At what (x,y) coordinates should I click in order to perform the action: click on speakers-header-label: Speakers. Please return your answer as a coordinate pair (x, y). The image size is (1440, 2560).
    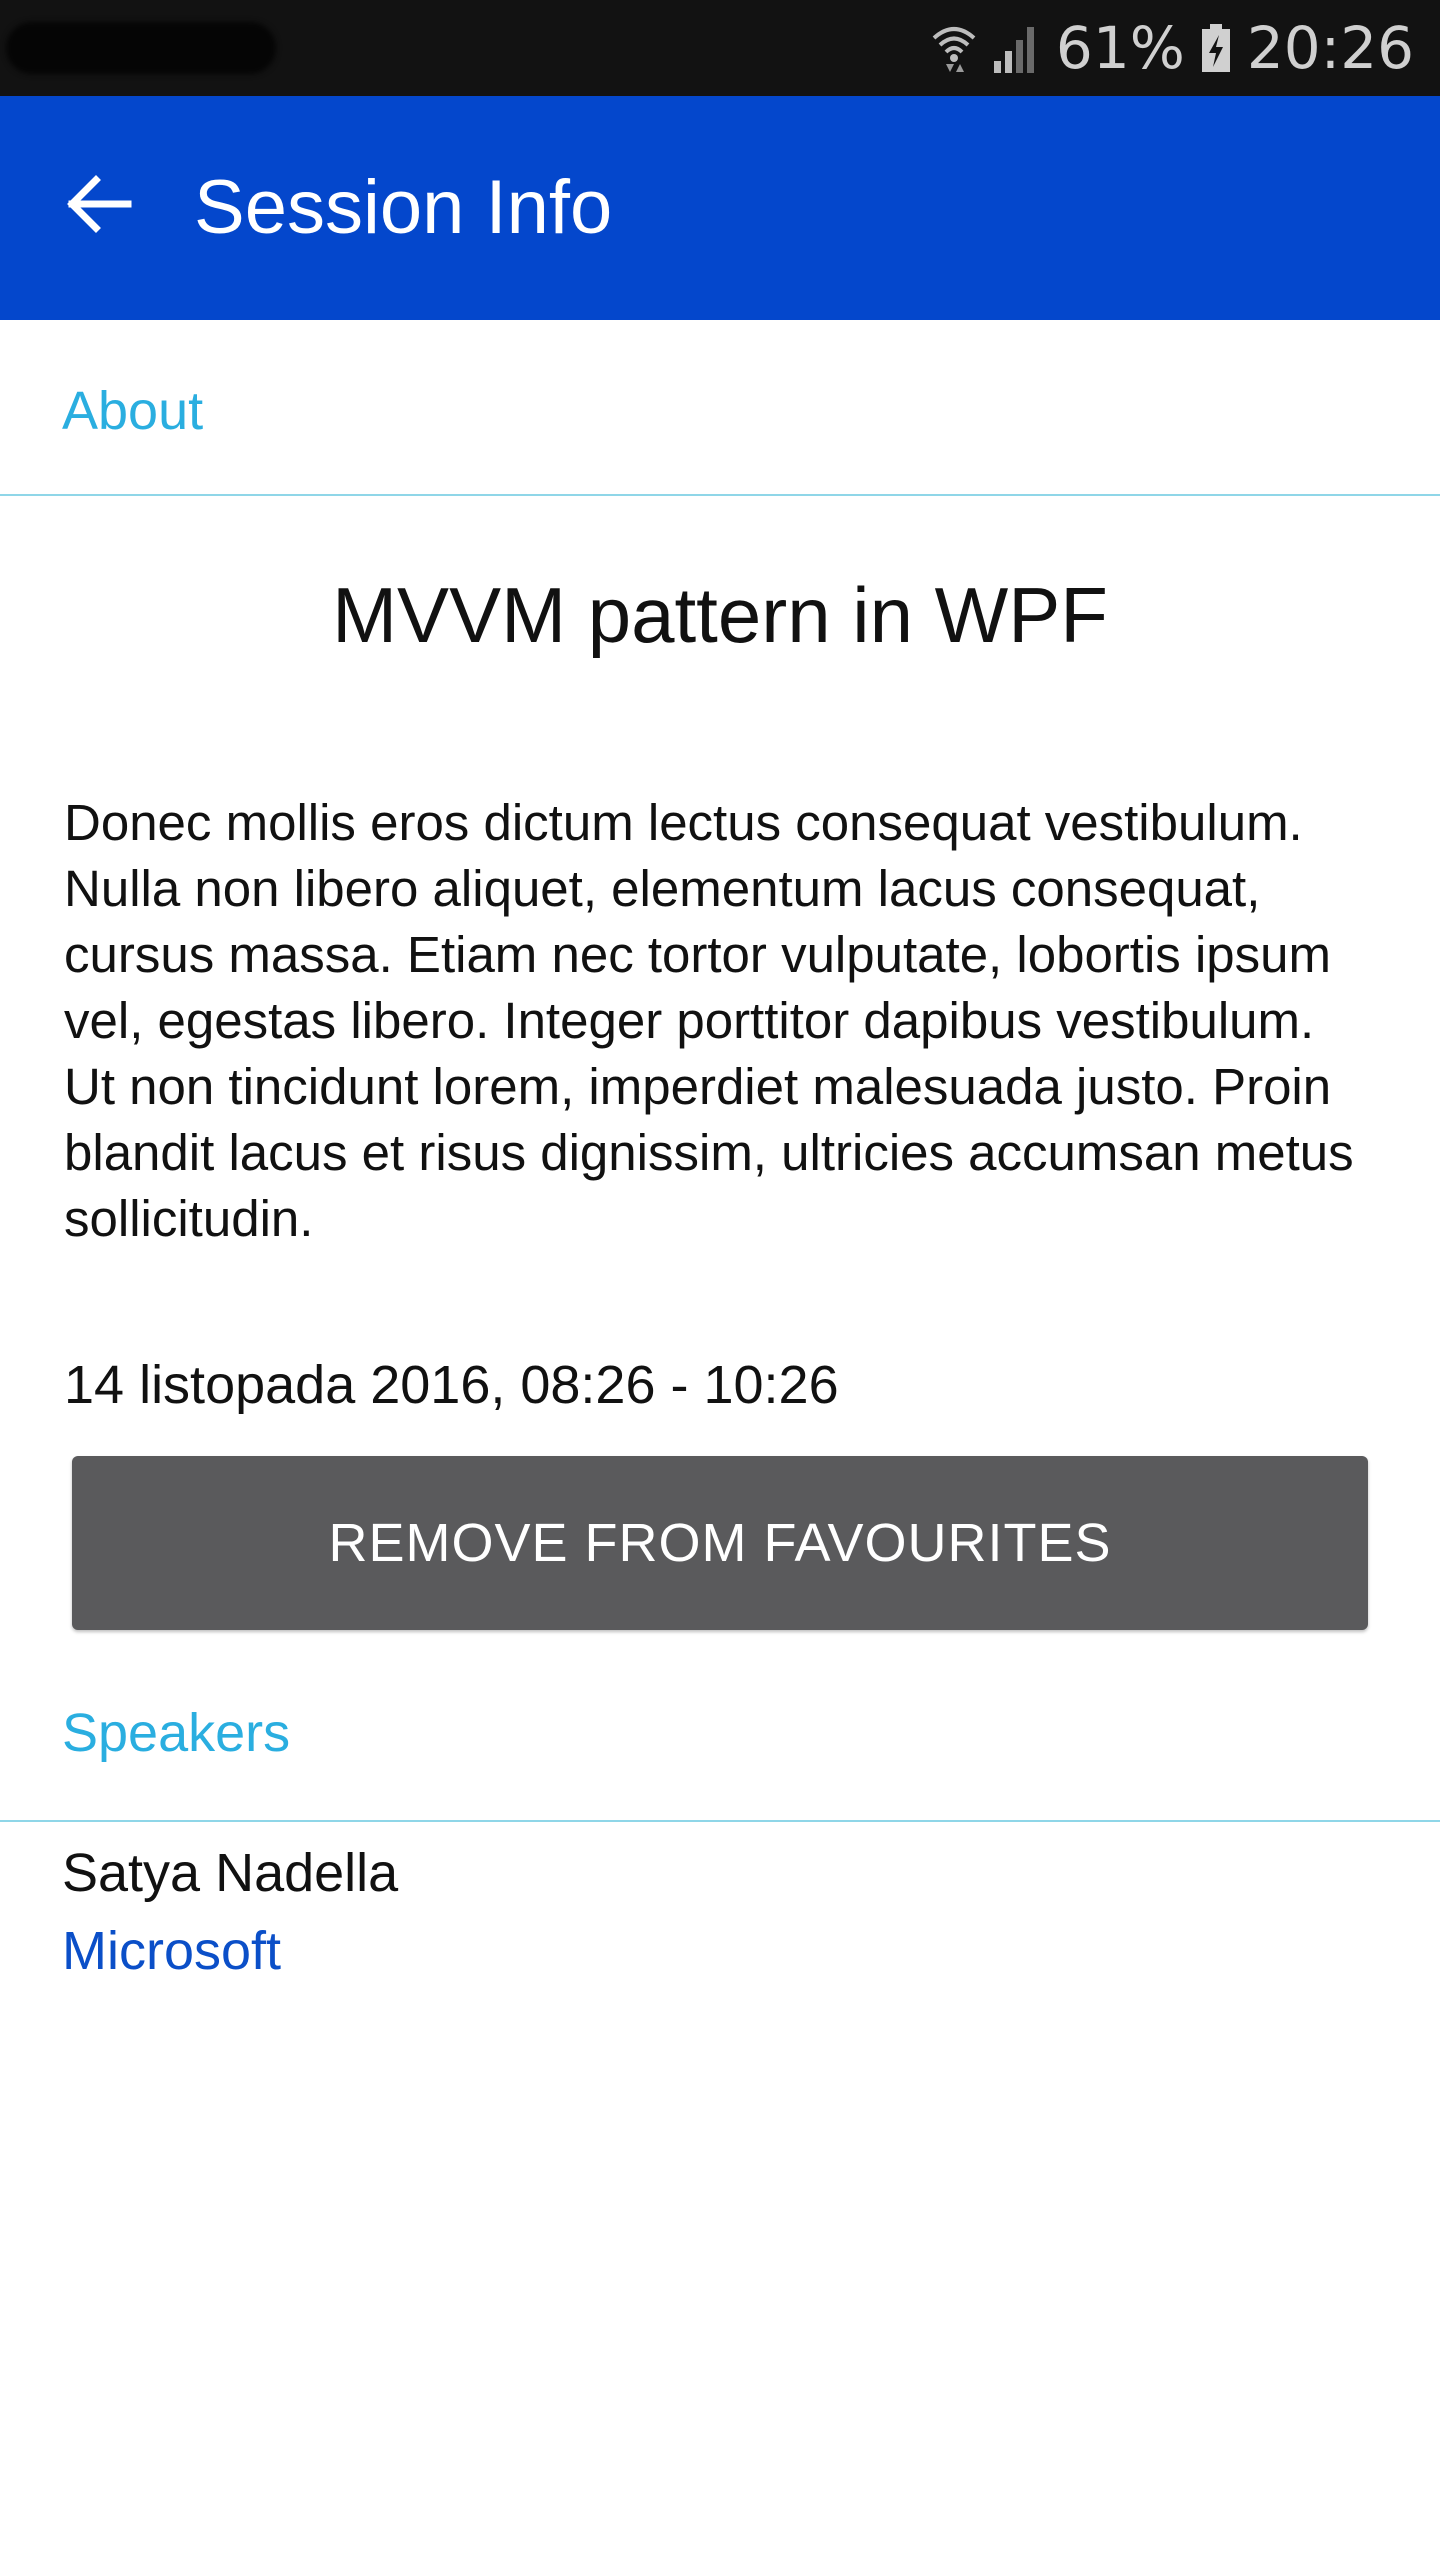
    Looking at the image, I should click on (176, 1733).